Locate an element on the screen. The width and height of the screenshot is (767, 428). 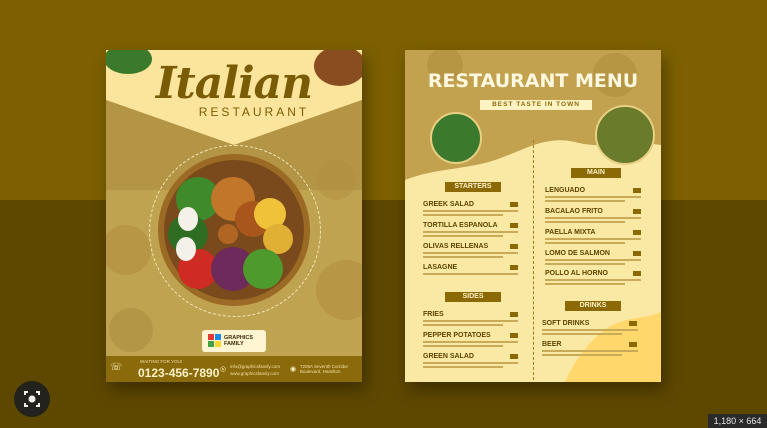
menu-tagline: BEST TASTE IN TOWN is located at coordinates (536, 105).